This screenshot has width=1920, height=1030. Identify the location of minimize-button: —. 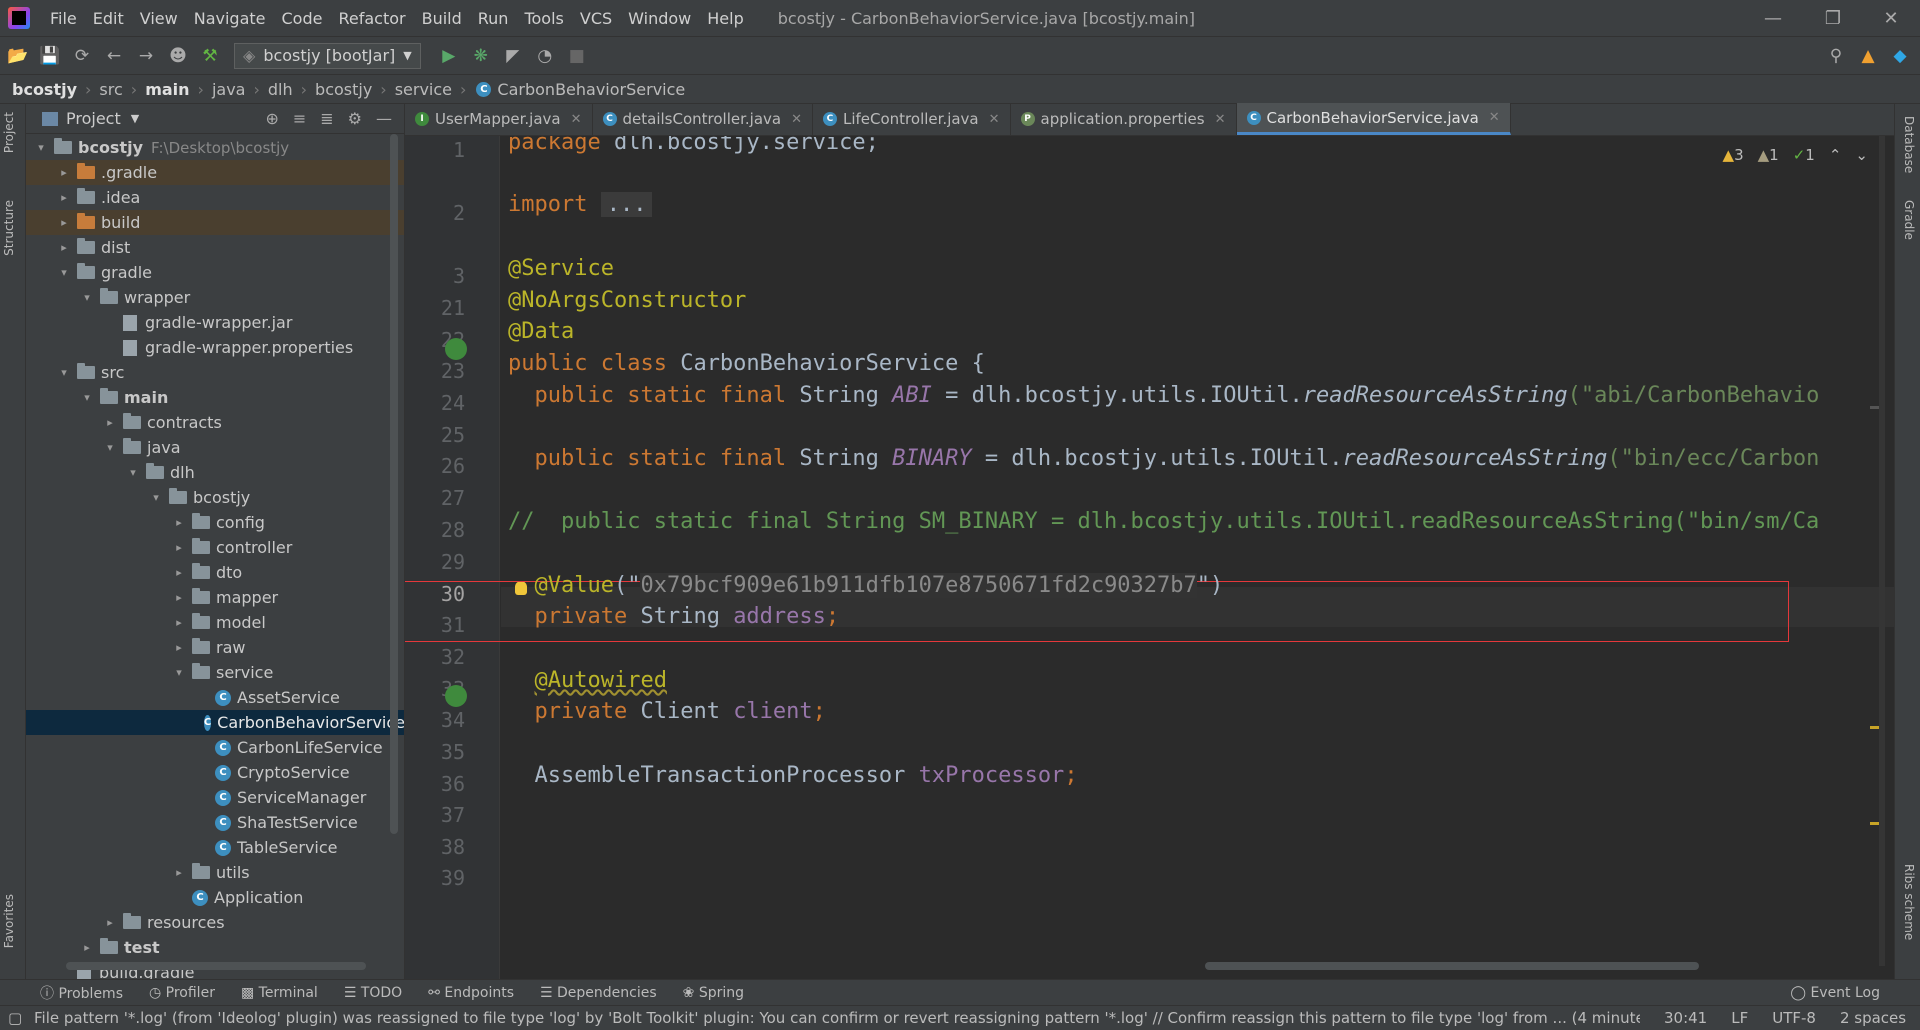
(1773, 18).